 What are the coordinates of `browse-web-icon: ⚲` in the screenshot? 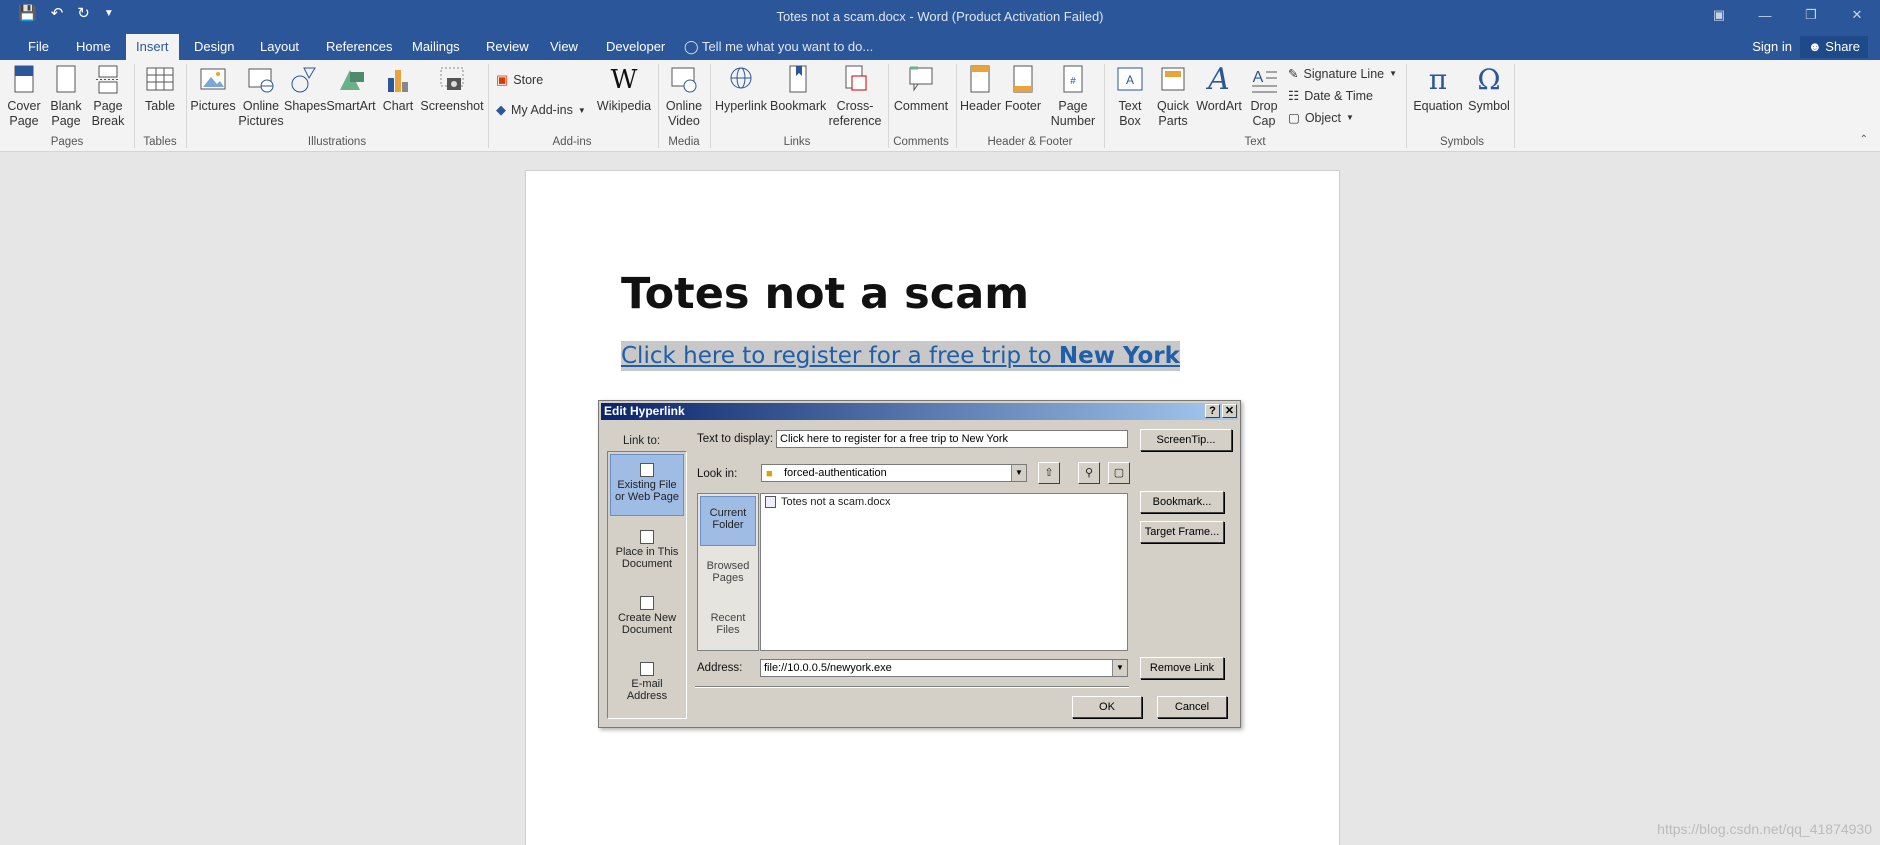 It's located at (1089, 473).